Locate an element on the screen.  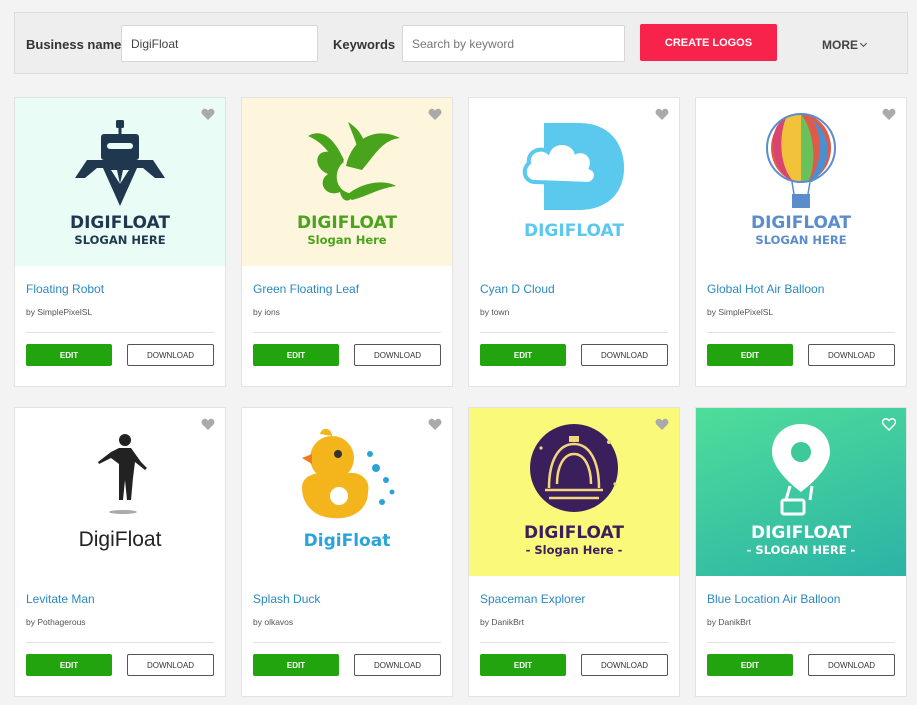
leaf-logo-icon: DIGIFLOAT Slogan Here is located at coordinates (348, 184).